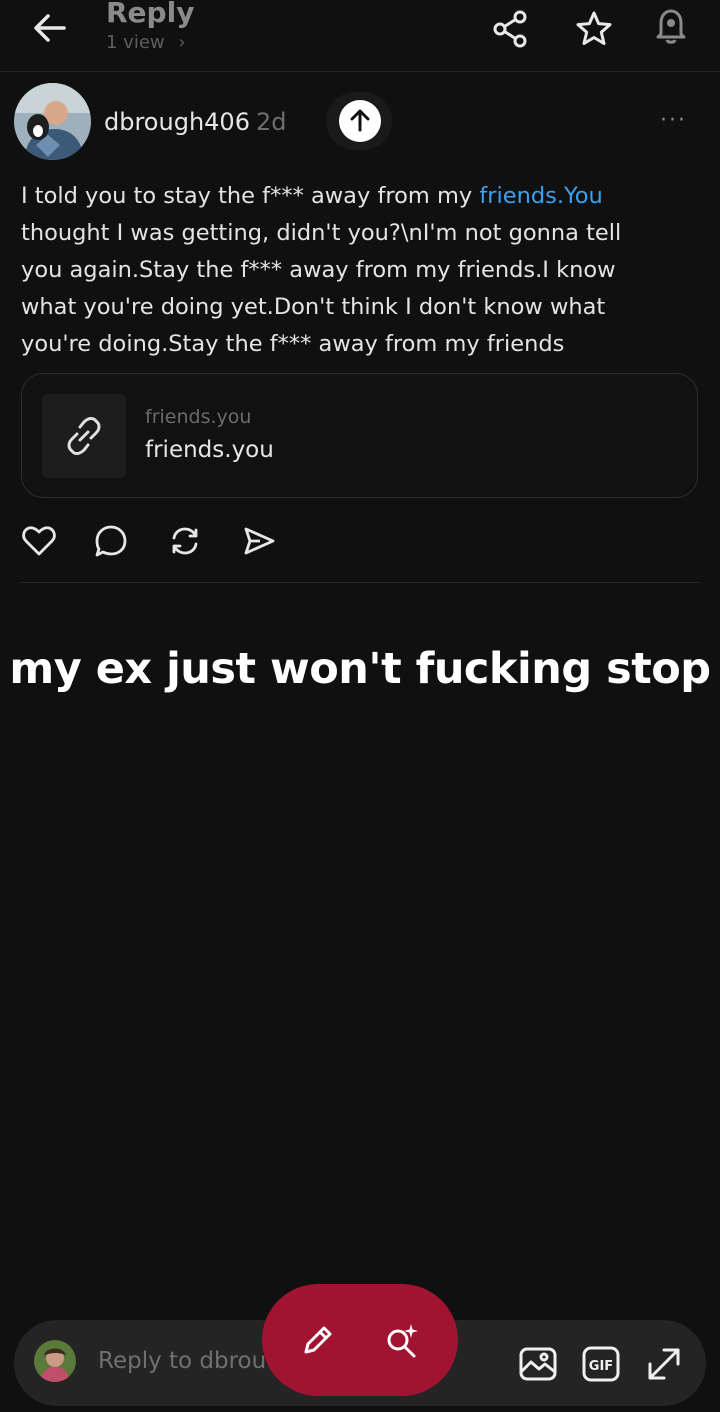 The image size is (720, 1412). What do you see at coordinates (594, 29) in the screenshot?
I see `star-icon` at bounding box center [594, 29].